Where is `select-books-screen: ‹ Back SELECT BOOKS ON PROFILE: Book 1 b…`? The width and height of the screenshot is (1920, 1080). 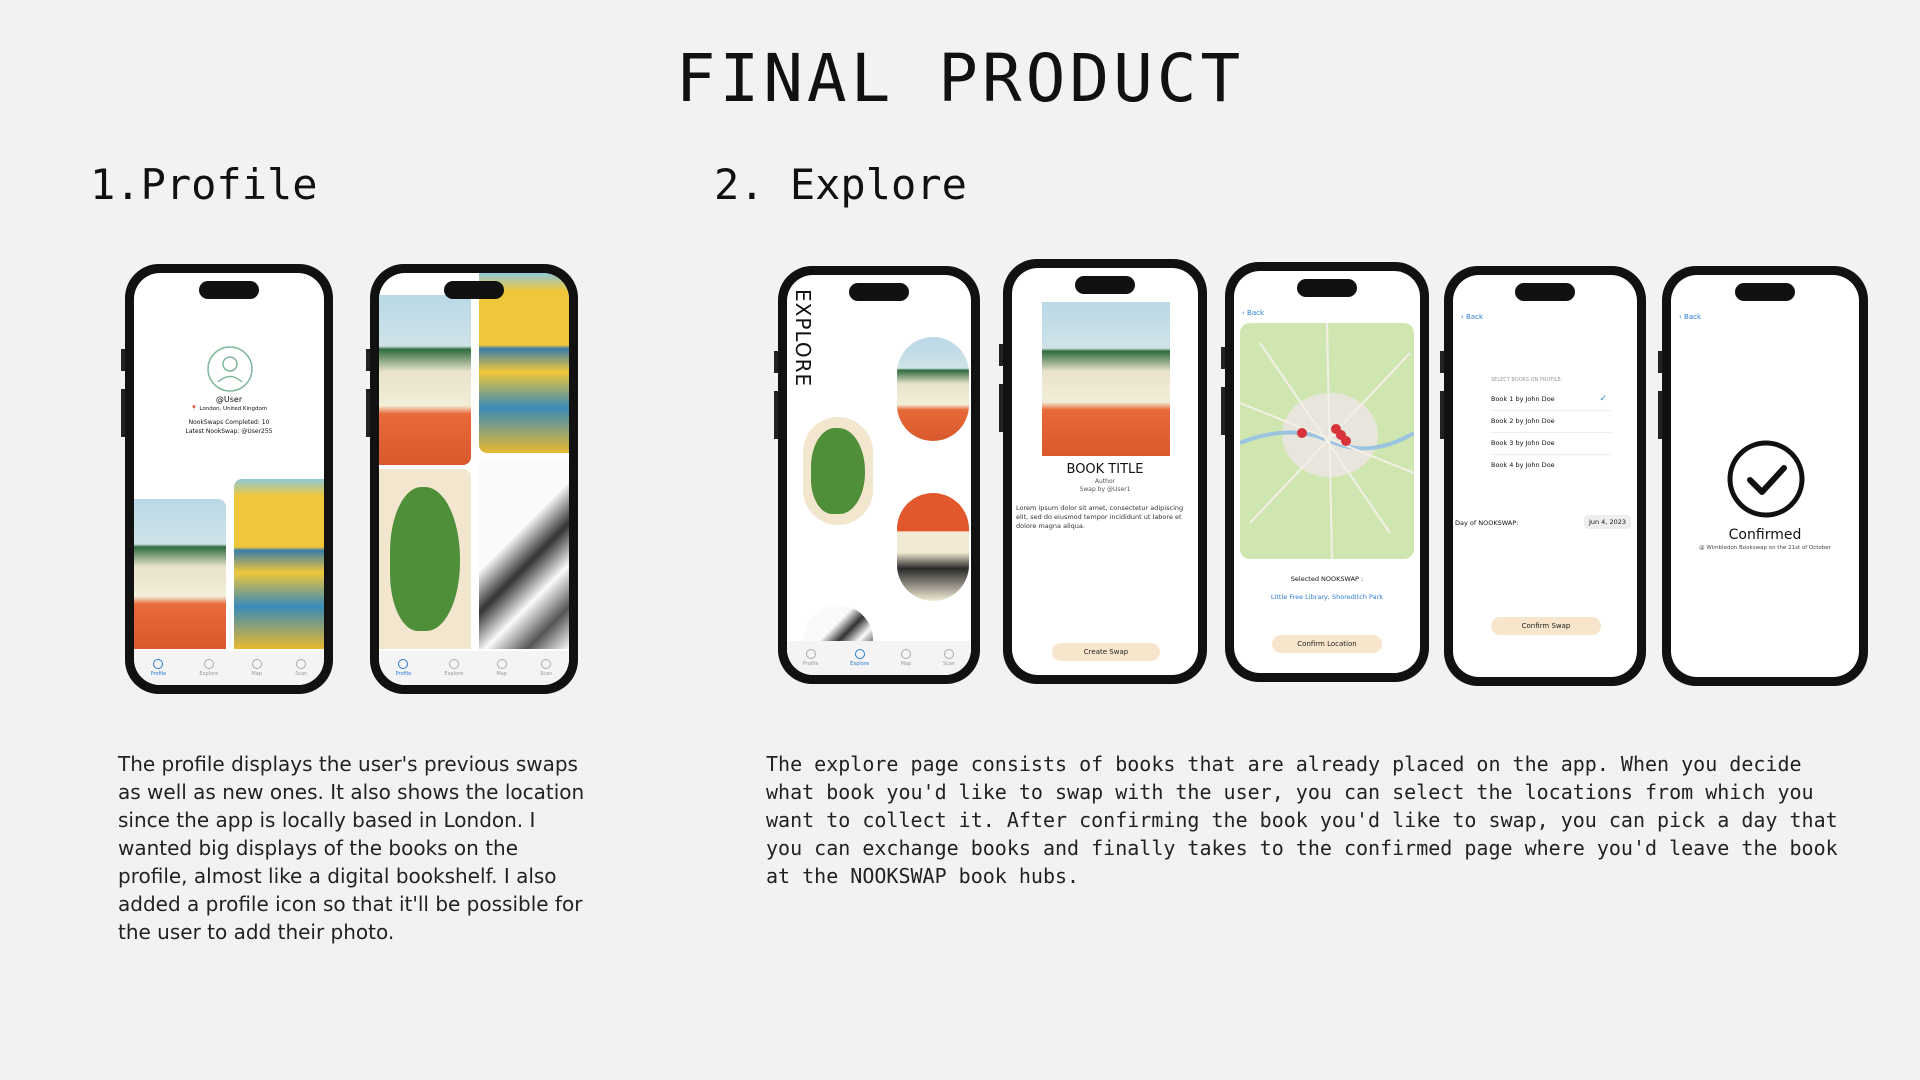 select-books-screen: ‹ Back SELECT BOOKS ON PROFILE: Book 1 b… is located at coordinates (1545, 476).